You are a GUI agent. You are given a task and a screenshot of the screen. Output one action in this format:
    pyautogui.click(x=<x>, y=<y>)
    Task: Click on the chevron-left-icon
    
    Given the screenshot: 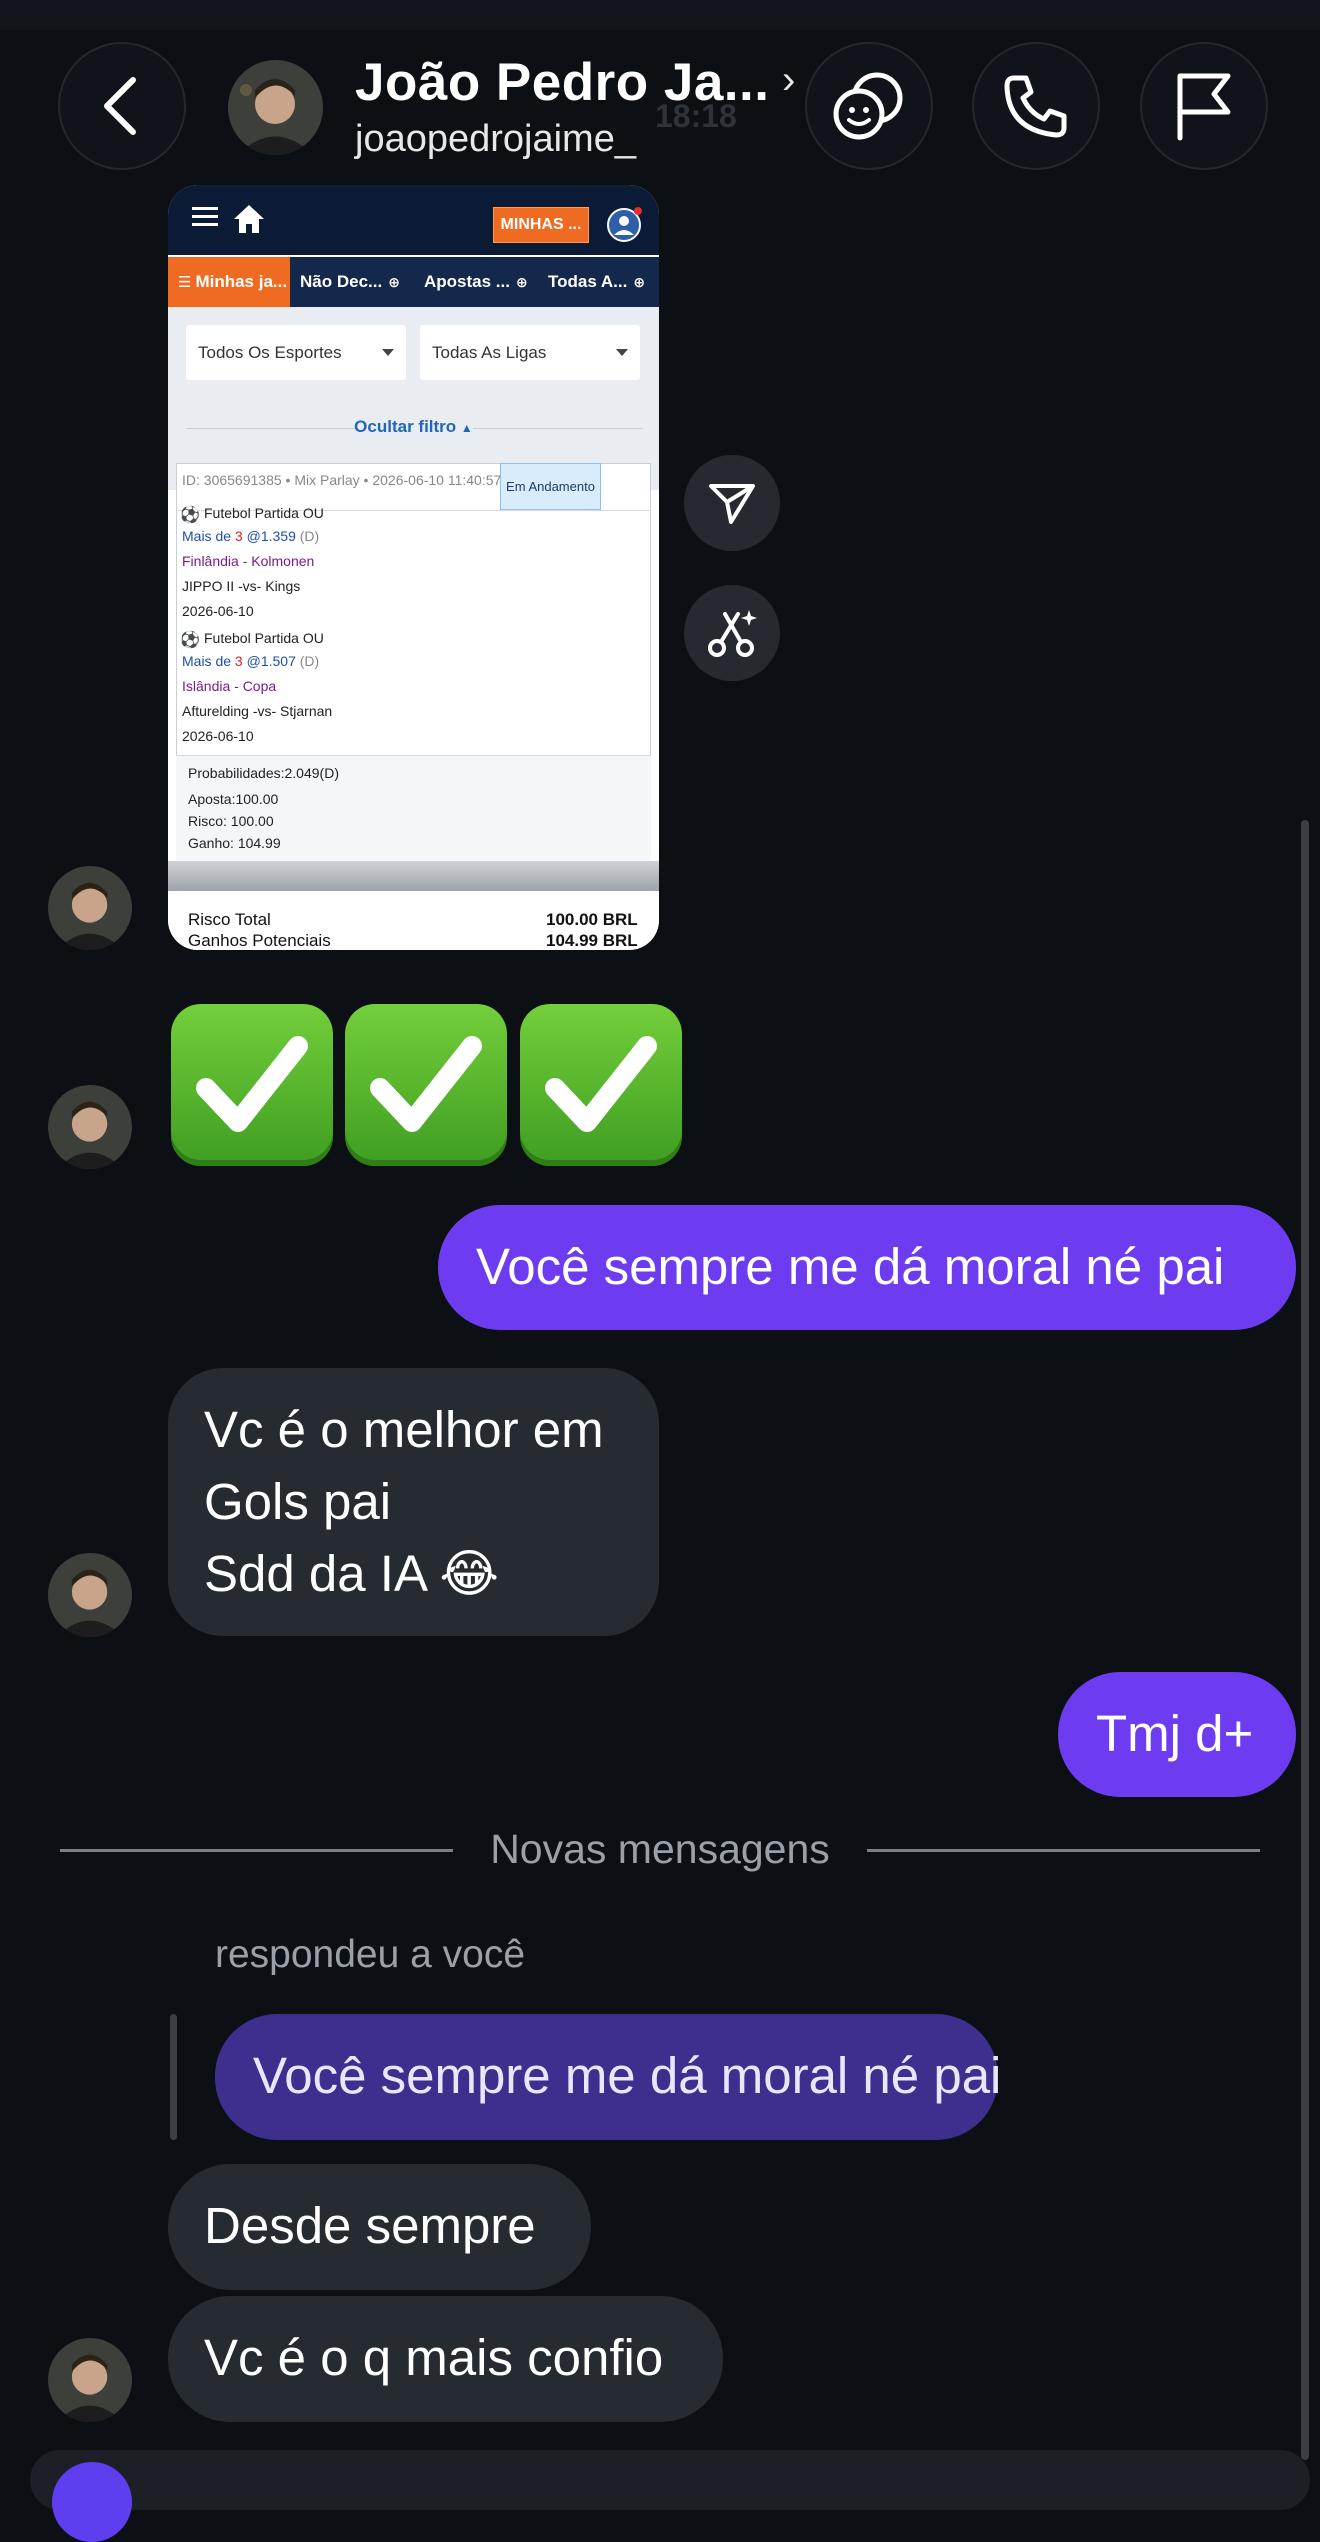 What is the action you would take?
    pyautogui.click(x=120, y=106)
    